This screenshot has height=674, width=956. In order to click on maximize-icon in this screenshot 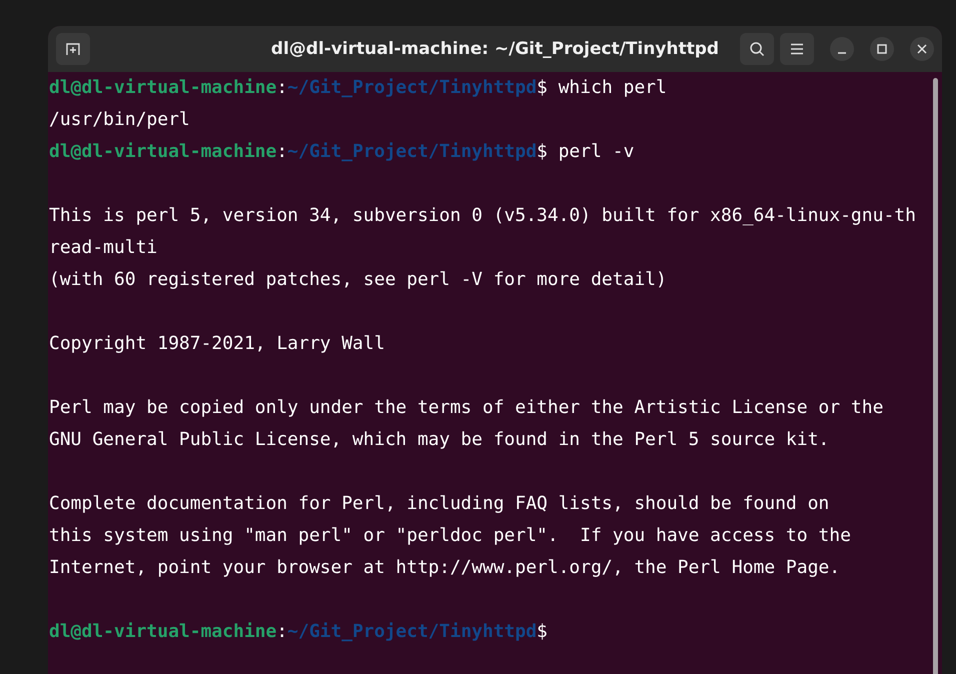, I will do `click(882, 49)`.